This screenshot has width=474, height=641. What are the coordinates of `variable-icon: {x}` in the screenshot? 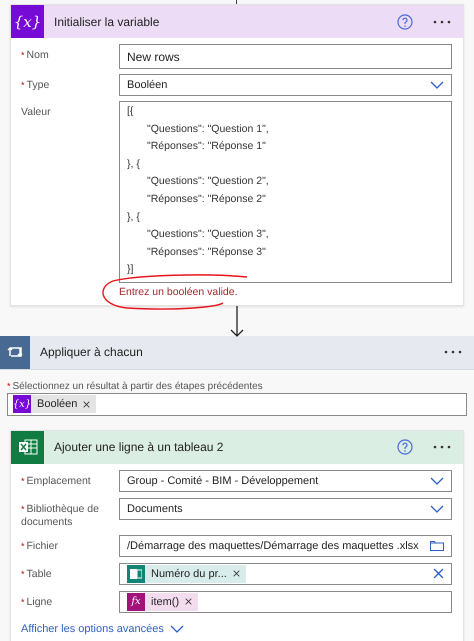 It's located at (27, 21).